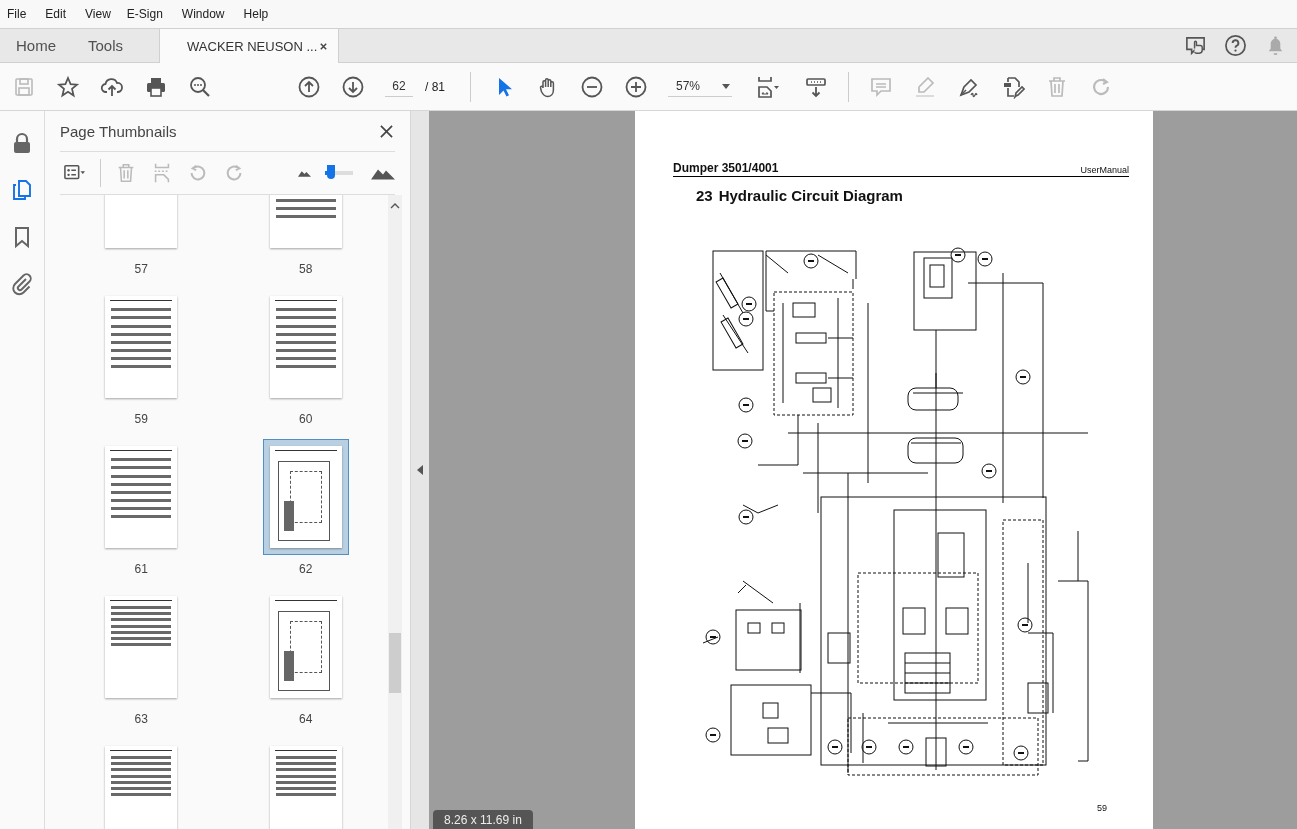 This screenshot has height=829, width=1297. I want to click on plus-circle-icon, so click(636, 86).